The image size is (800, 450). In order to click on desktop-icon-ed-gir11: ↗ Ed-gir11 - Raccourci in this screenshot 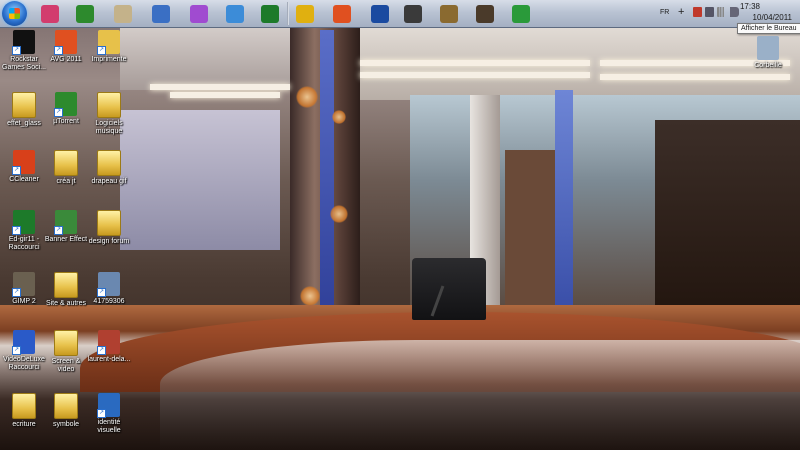, I will do `click(24, 231)`.